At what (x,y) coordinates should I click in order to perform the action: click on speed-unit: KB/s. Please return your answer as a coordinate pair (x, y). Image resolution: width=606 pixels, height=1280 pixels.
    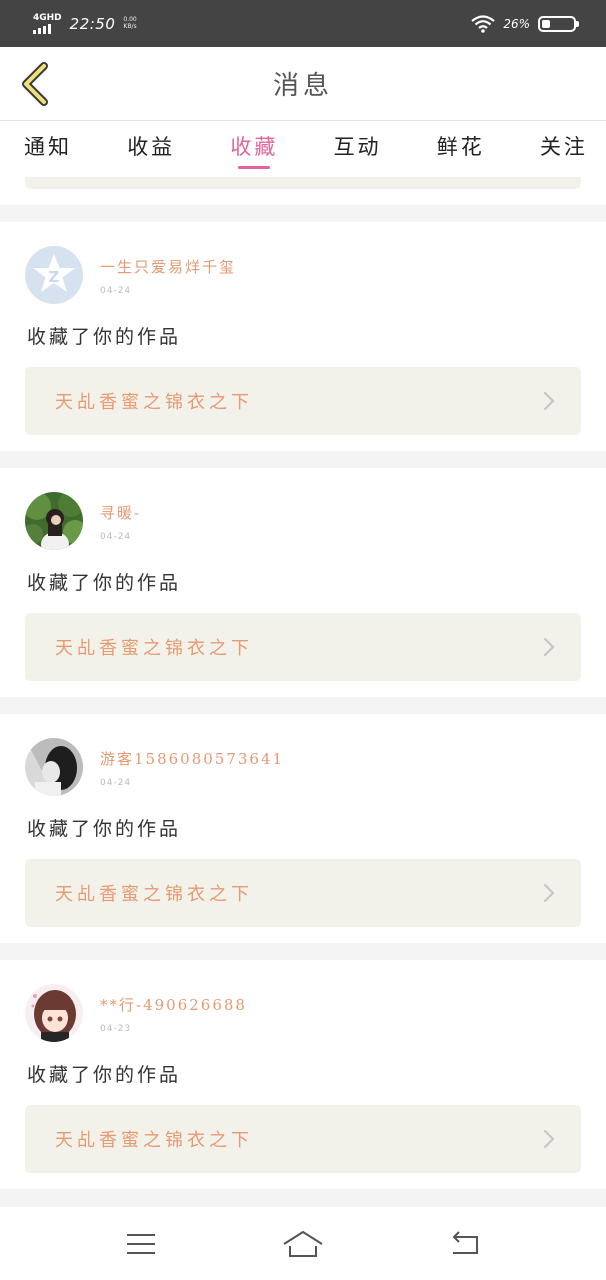
    Looking at the image, I should click on (130, 26).